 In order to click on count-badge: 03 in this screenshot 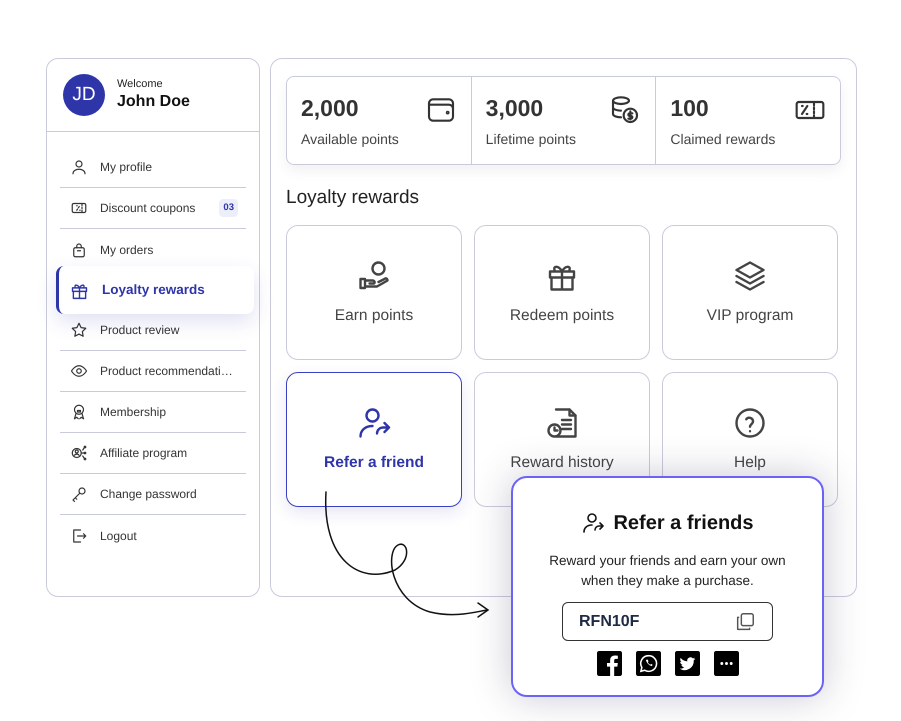, I will do `click(228, 208)`.